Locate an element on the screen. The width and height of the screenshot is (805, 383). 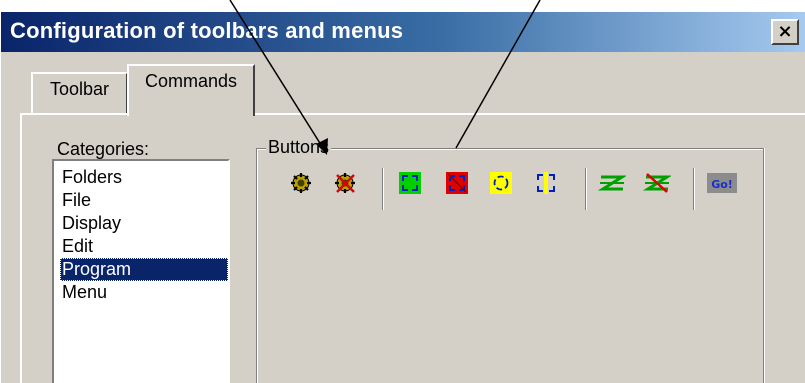
green-z-icon is located at coordinates (612, 183).